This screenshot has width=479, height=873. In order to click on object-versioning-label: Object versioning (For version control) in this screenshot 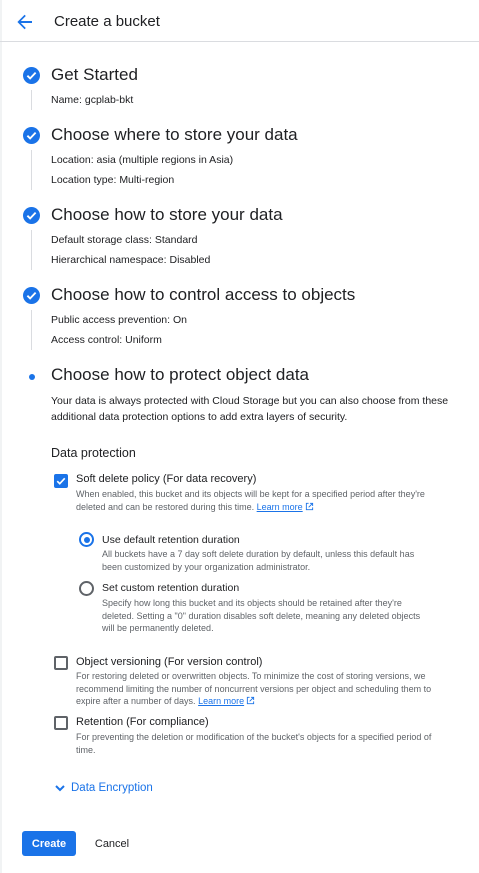, I will do `click(169, 662)`.